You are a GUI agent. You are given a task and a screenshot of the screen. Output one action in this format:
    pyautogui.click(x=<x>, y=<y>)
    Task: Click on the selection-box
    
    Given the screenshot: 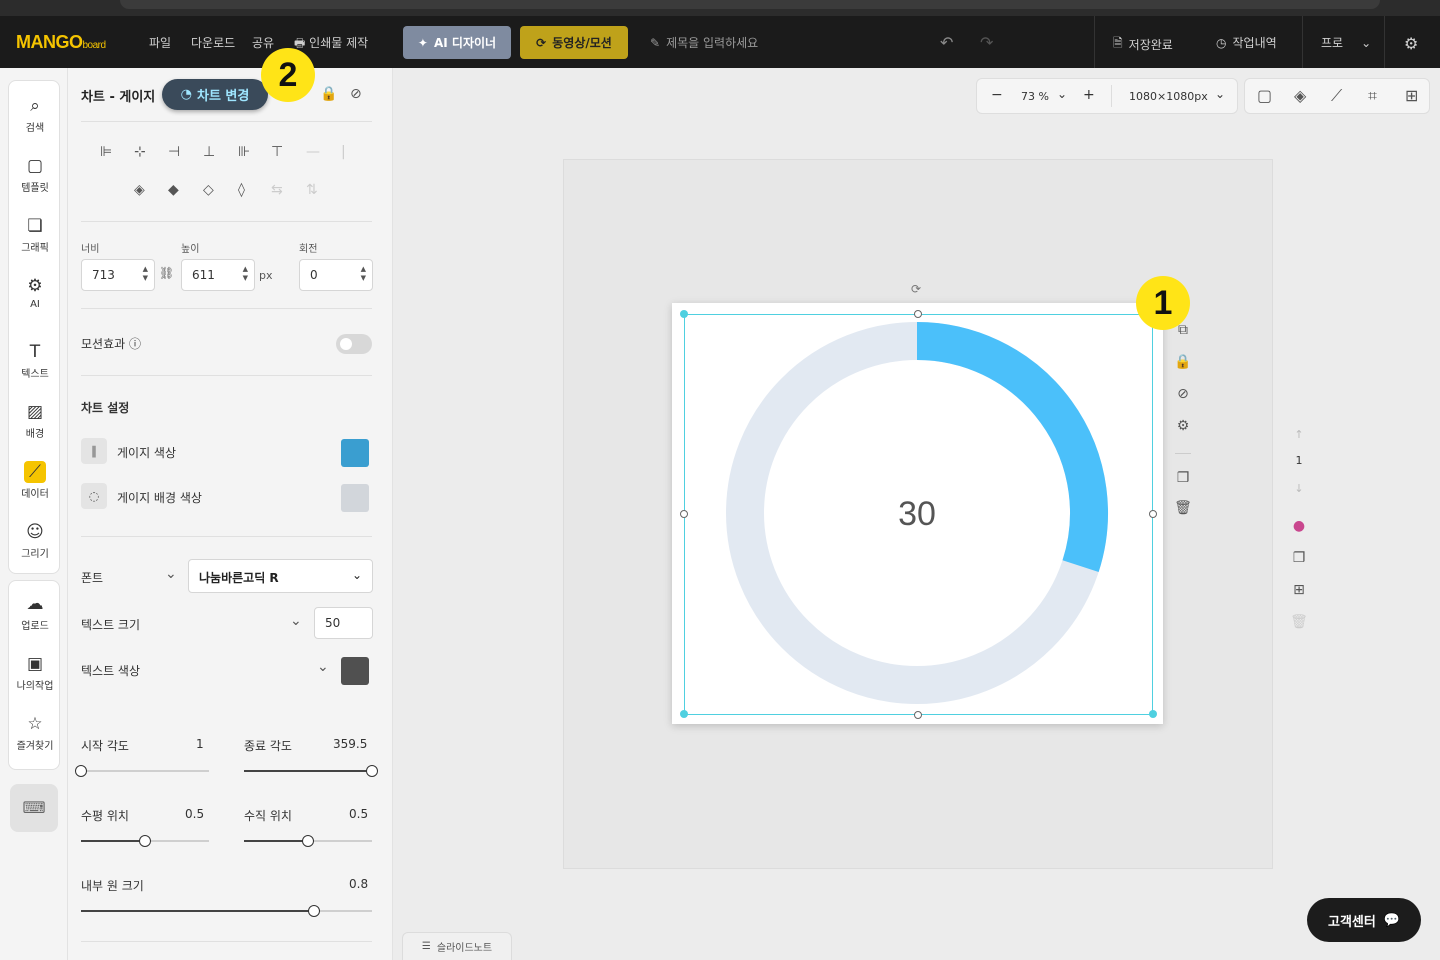 What is the action you would take?
    pyautogui.click(x=918, y=514)
    